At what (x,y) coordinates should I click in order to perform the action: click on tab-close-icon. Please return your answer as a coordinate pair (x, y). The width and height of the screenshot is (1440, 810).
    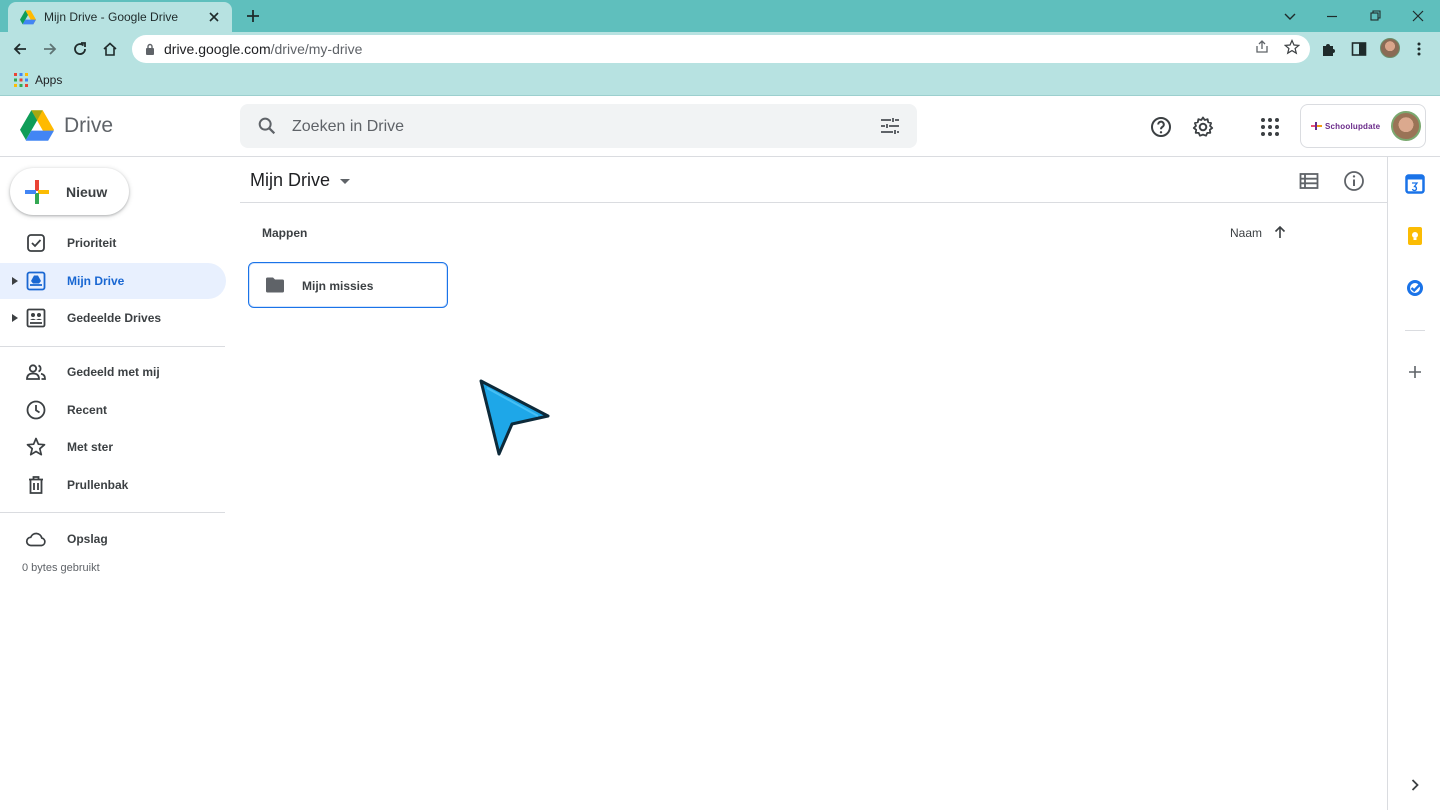
    Looking at the image, I should click on (214, 17).